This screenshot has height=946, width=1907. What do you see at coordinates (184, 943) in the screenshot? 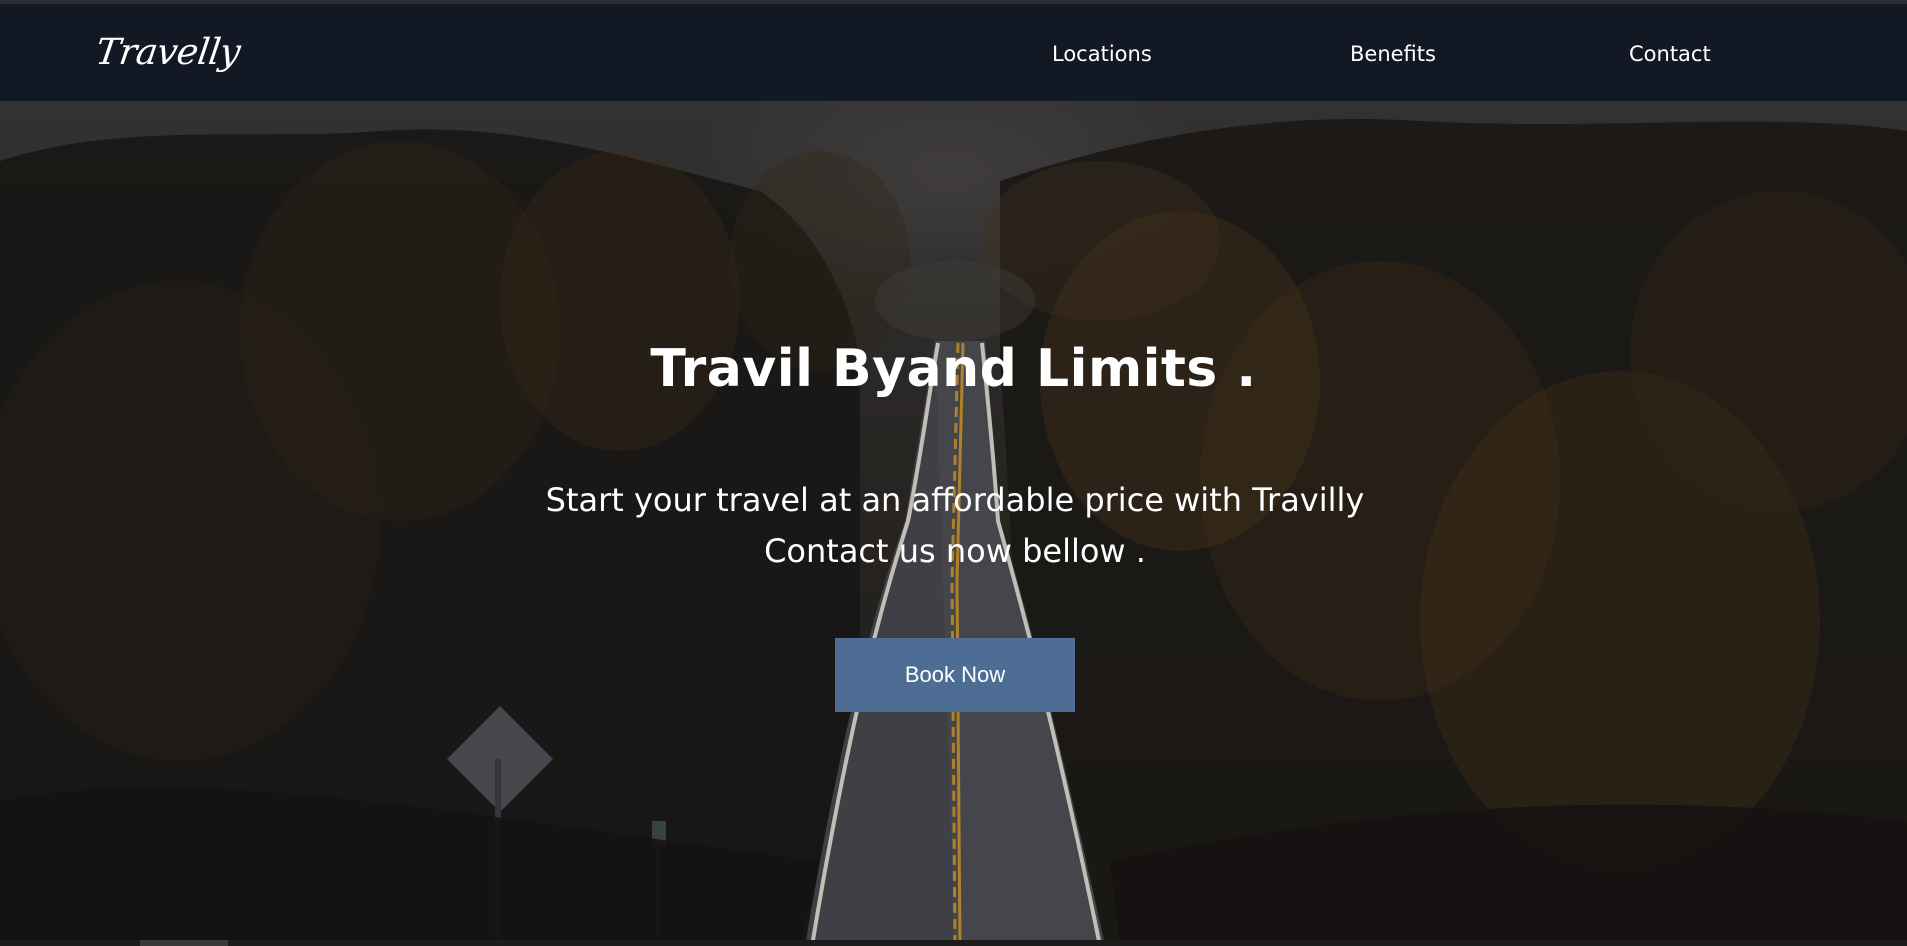
I see `horizontal-scrollbar-thumb` at bounding box center [184, 943].